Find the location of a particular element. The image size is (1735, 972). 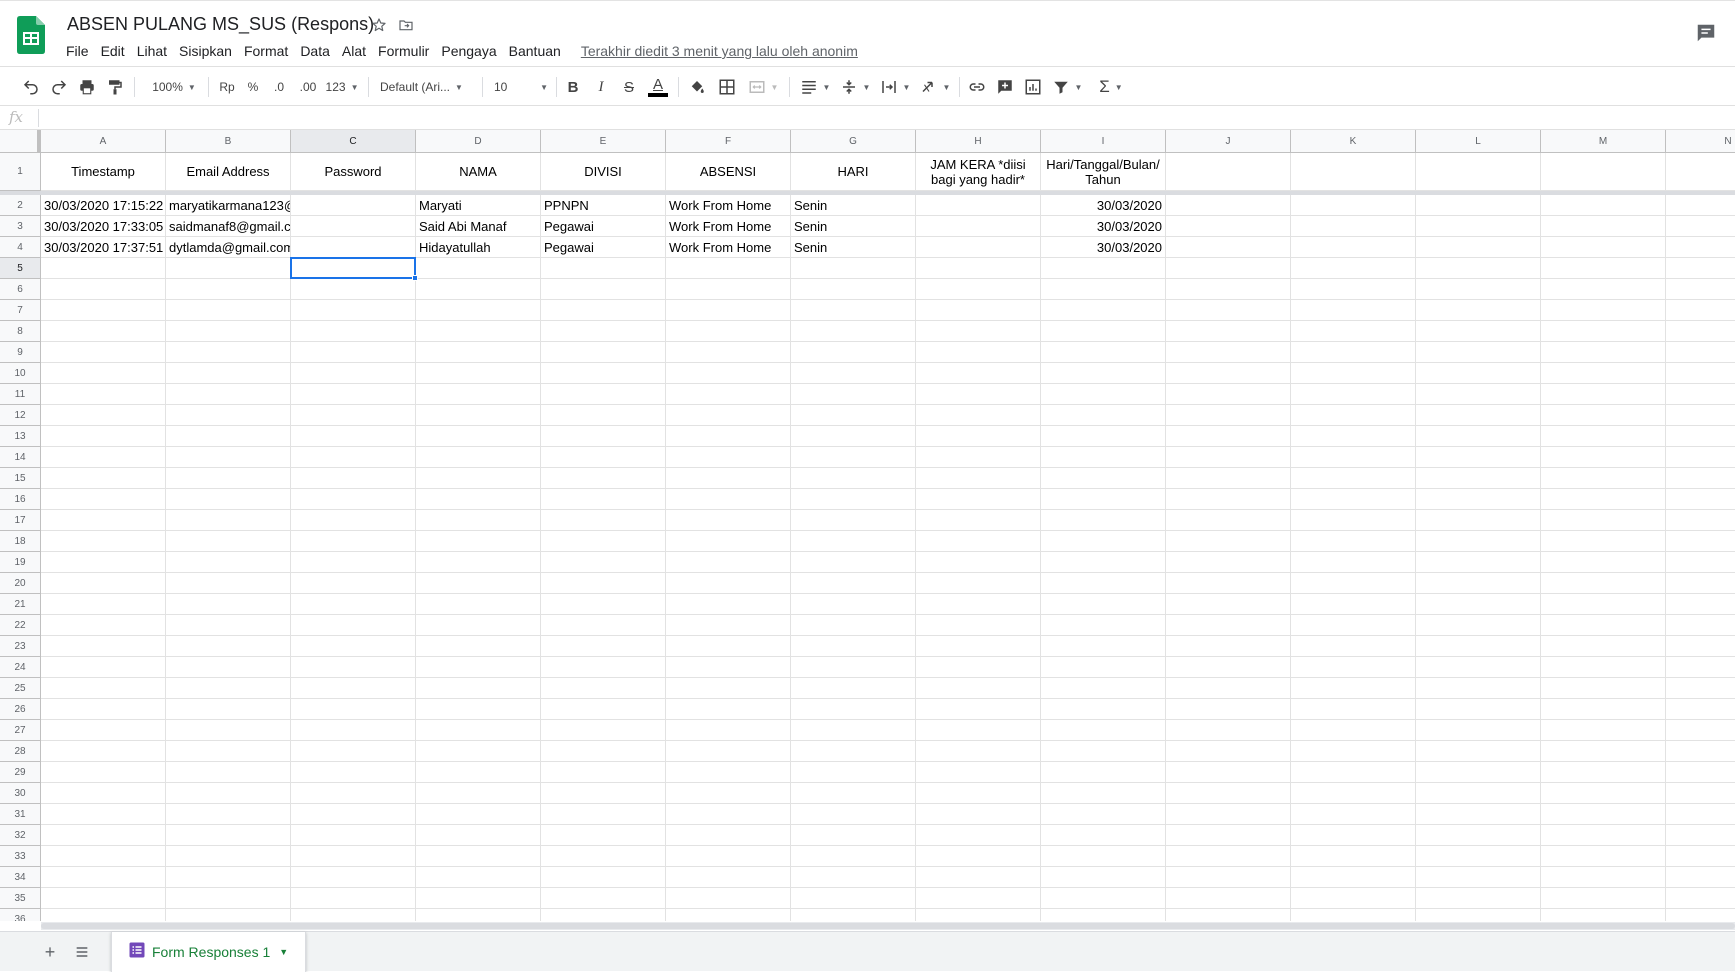

cell: 30/03/2020 17:37:51 is located at coordinates (103, 247).